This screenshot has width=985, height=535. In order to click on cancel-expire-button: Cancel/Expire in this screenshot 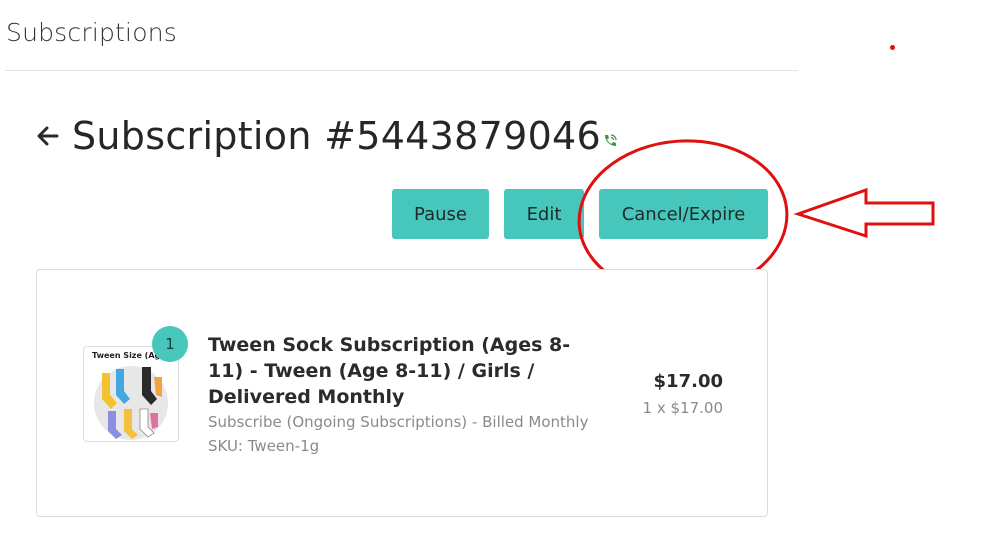, I will do `click(683, 214)`.